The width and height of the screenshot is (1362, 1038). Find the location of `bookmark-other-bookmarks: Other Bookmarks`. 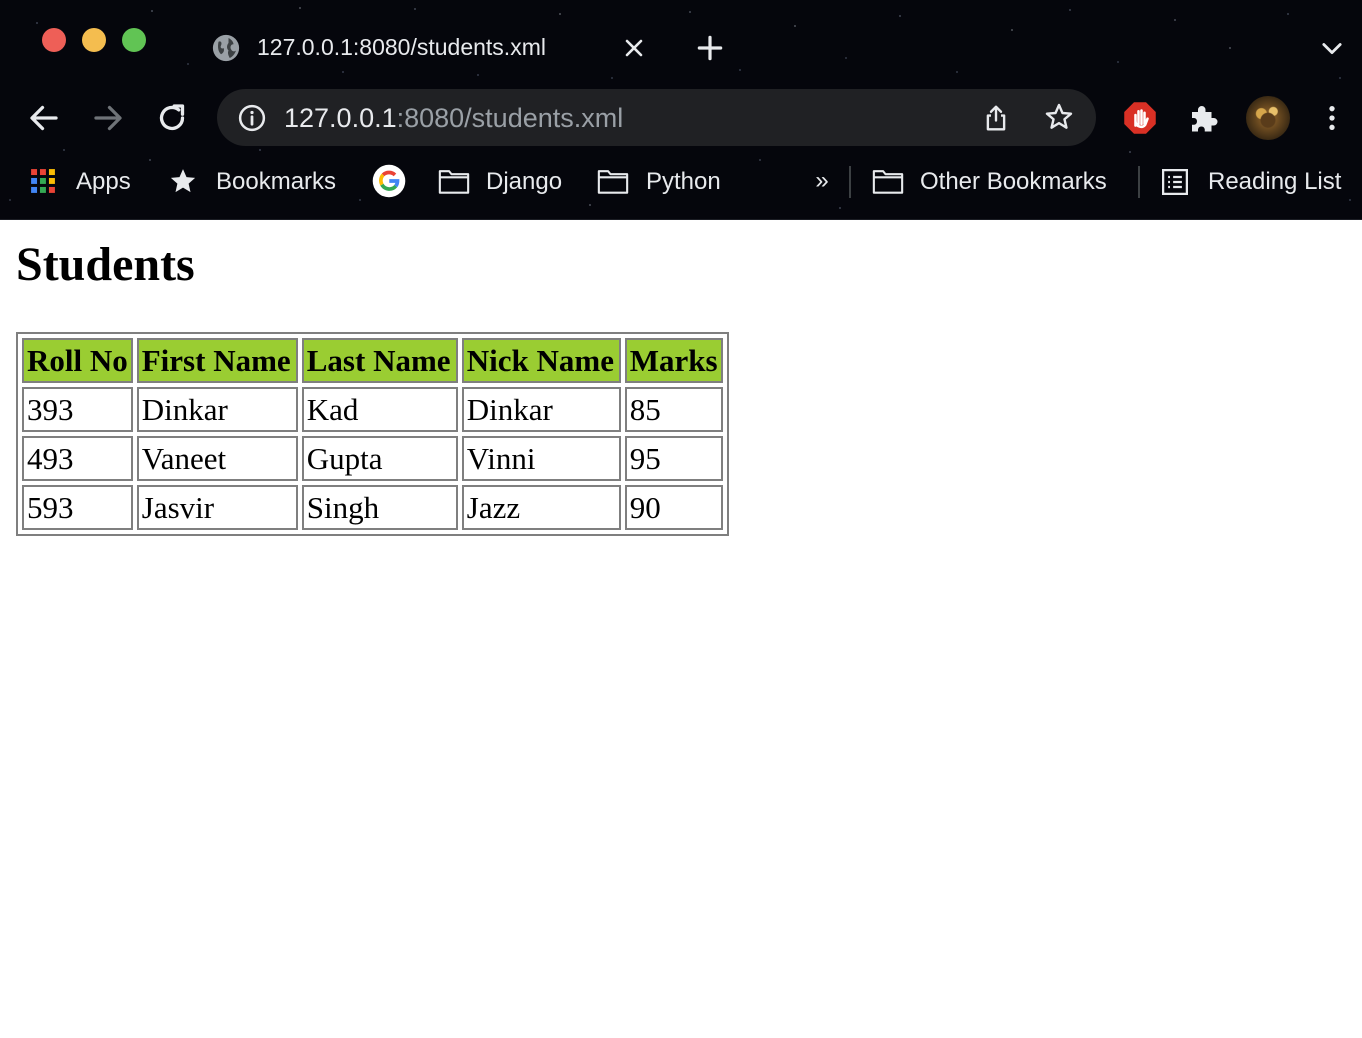

bookmark-other-bookmarks: Other Bookmarks is located at coordinates (997, 181).